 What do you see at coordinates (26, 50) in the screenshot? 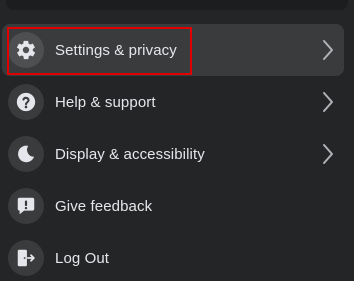
I see `gear-icon` at bounding box center [26, 50].